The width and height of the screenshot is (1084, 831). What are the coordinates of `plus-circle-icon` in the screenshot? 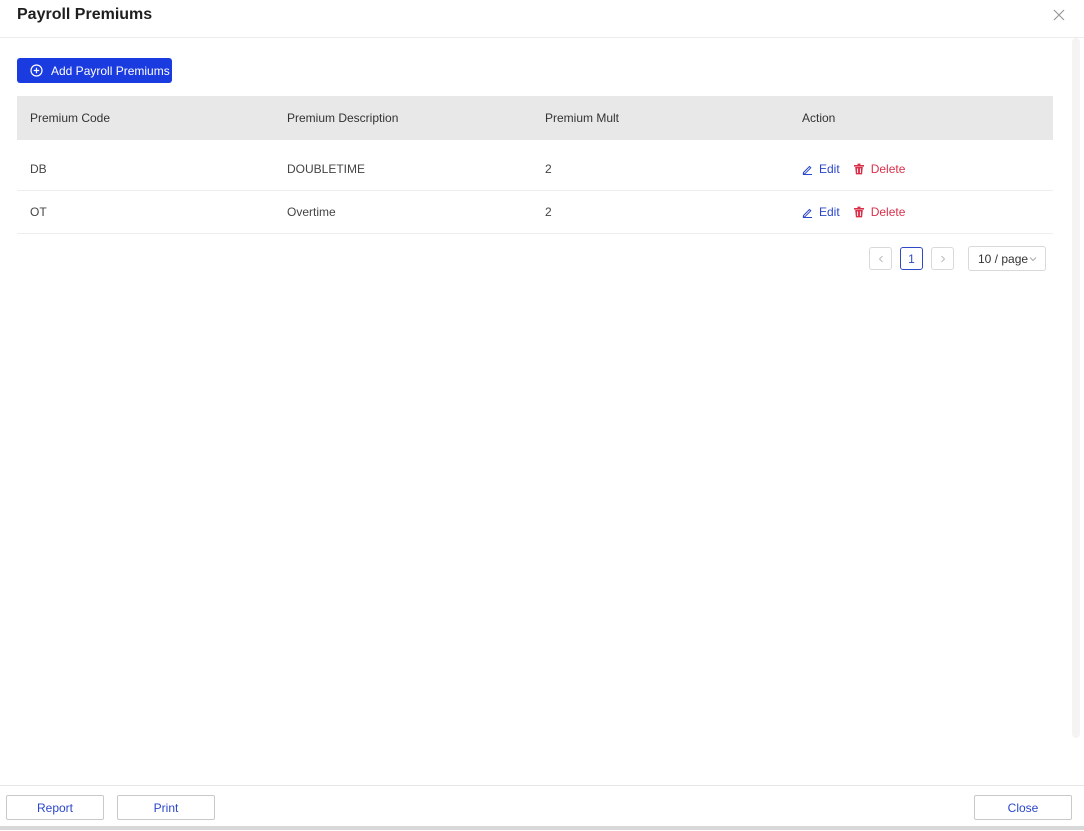 It's located at (36, 70).